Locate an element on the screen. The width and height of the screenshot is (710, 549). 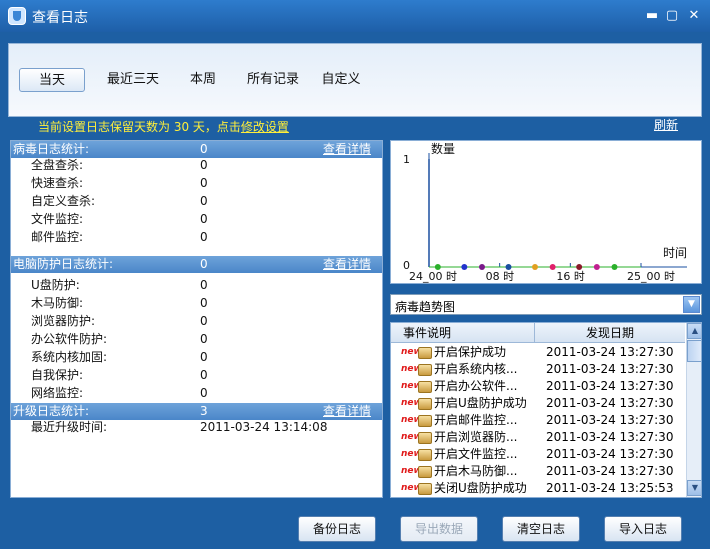
event-row: new 开启邮件监控... 2011-03-24 13:27:30 is located at coordinates (538, 420).